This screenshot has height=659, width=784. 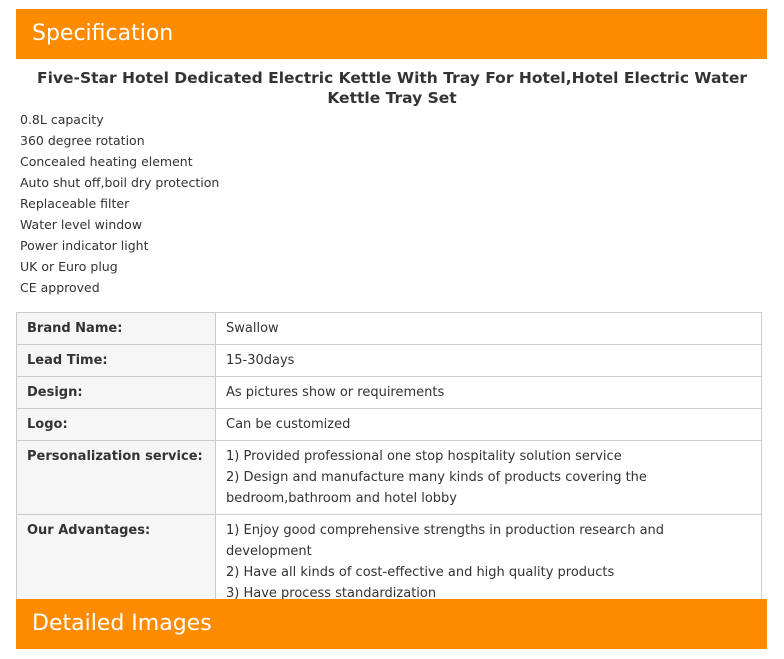 I want to click on logo-label: Logo:, so click(x=116, y=424).